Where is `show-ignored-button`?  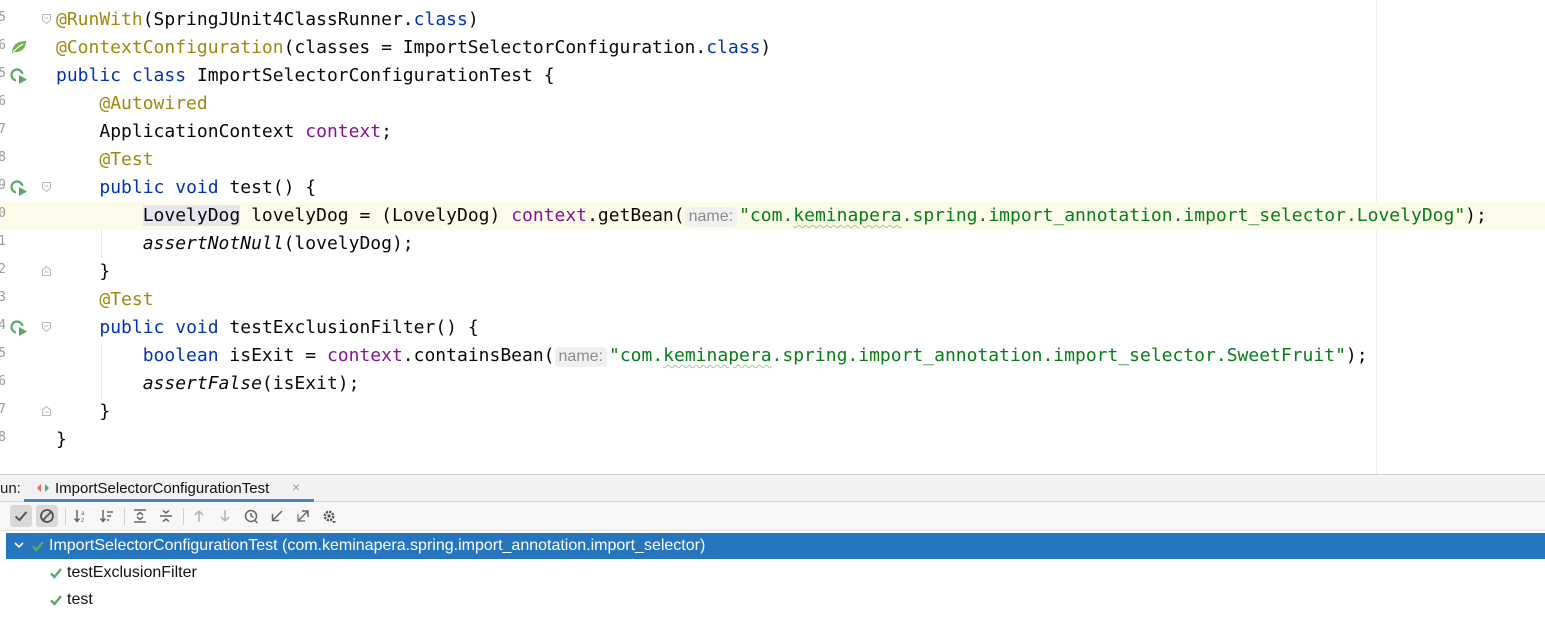
show-ignored-button is located at coordinates (47, 516).